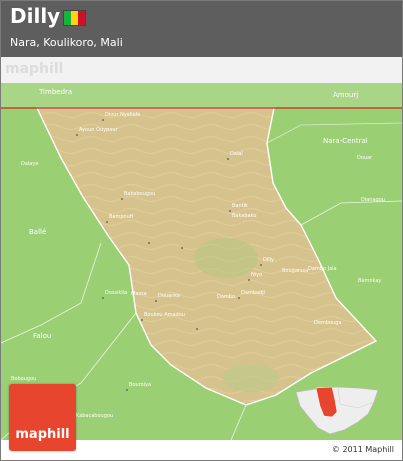 Image resolution: width=403 pixels, height=461 pixels. What do you see at coordinates (37, 232) in the screenshot?
I see `place-label-balle: Ballé` at bounding box center [37, 232].